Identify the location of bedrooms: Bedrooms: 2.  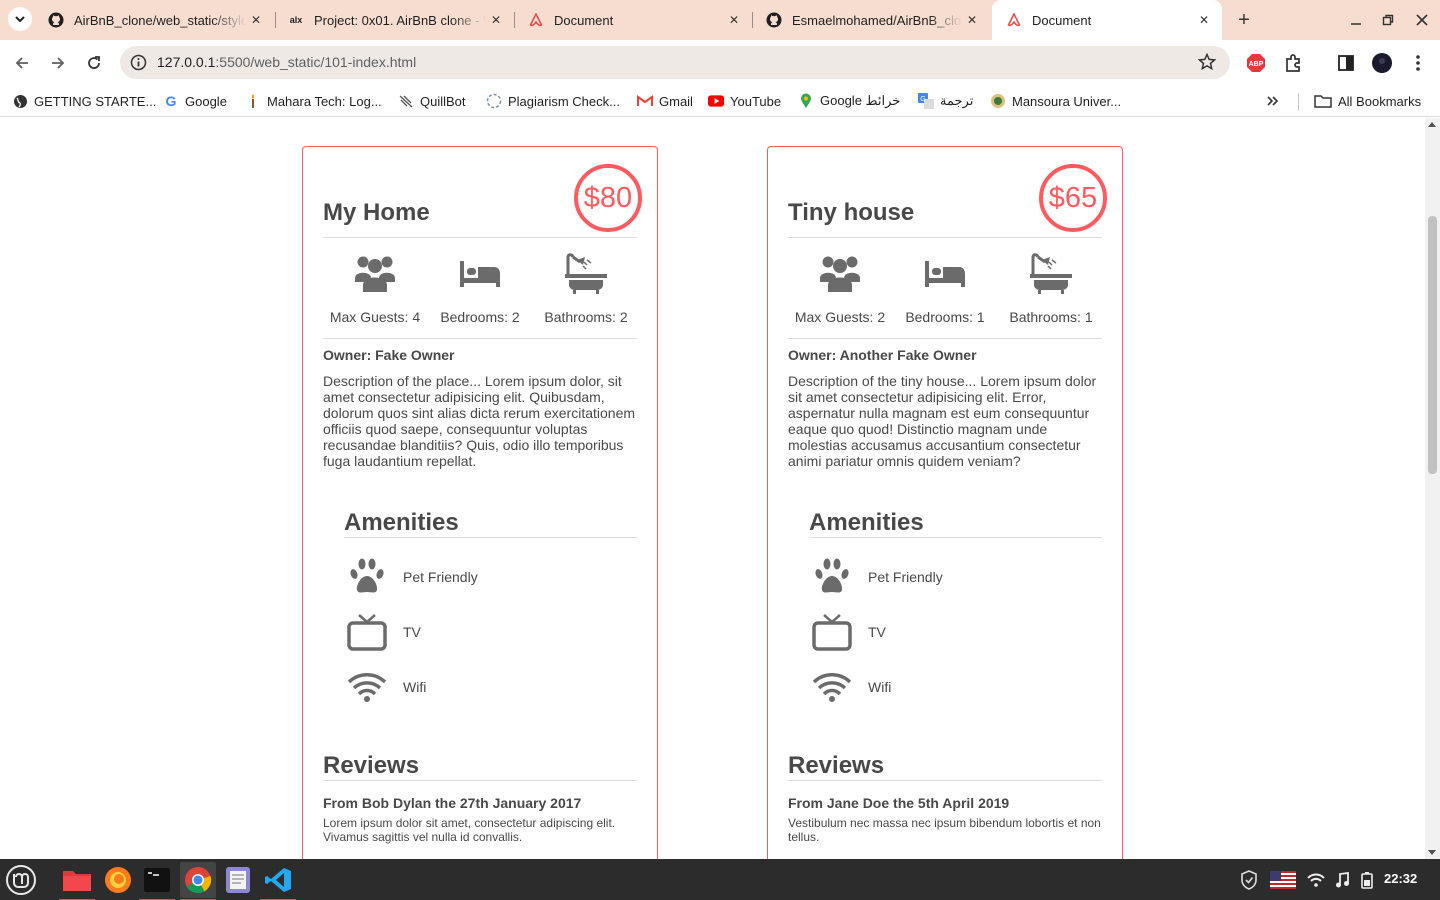
(480, 282).